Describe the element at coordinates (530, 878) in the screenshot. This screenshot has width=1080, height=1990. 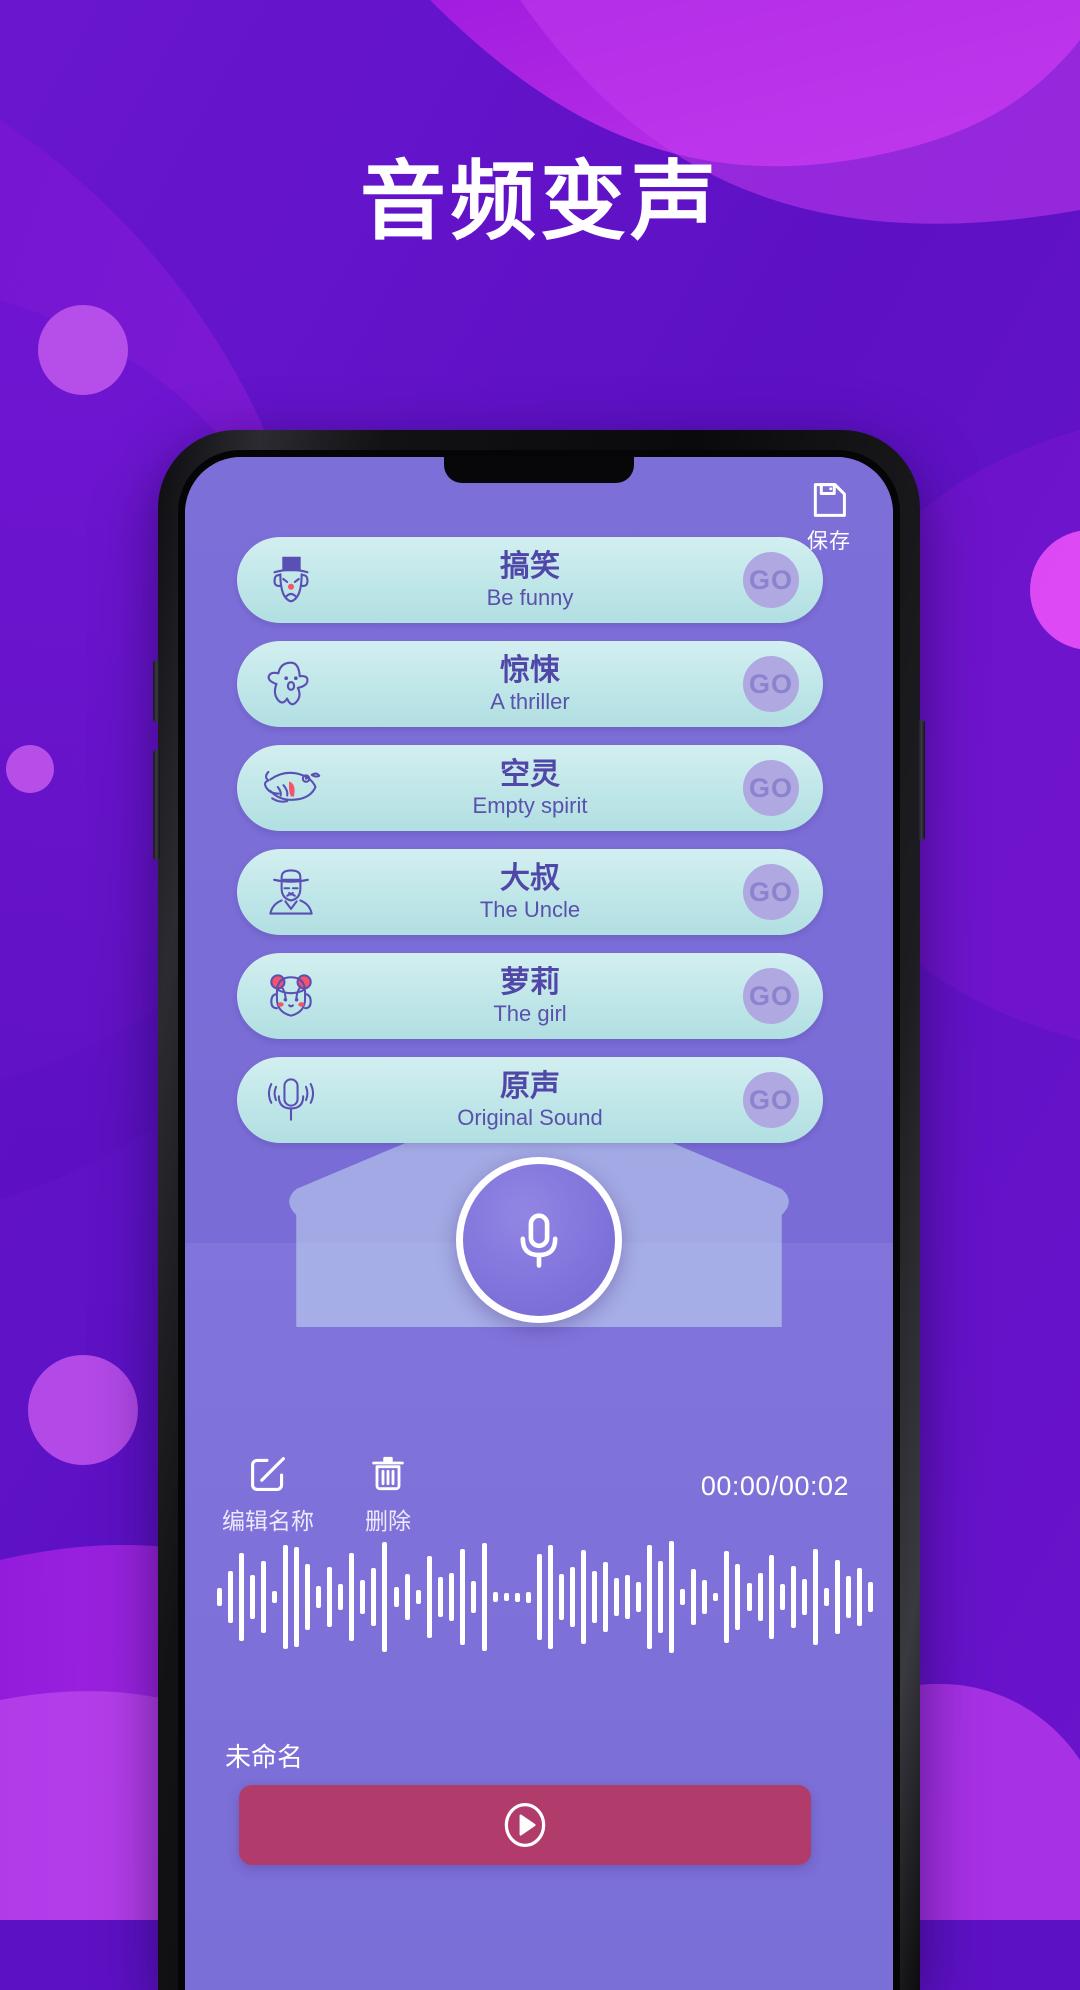
I see `voice-name-cn: 大叔` at that location.